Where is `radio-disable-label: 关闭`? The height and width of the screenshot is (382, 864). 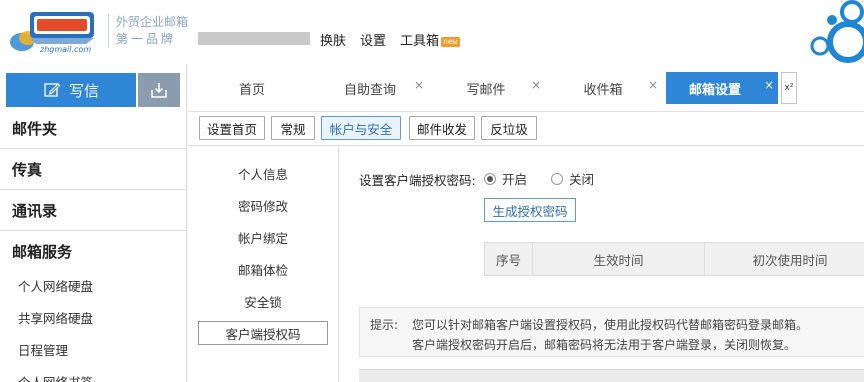
radio-disable-label: 关闭 is located at coordinates (582, 179).